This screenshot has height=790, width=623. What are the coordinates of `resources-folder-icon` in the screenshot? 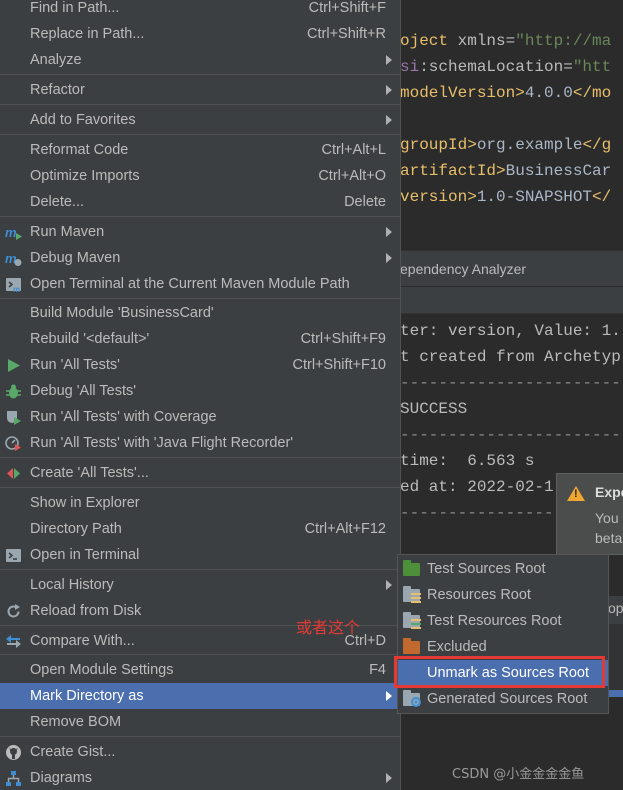 It's located at (412, 594).